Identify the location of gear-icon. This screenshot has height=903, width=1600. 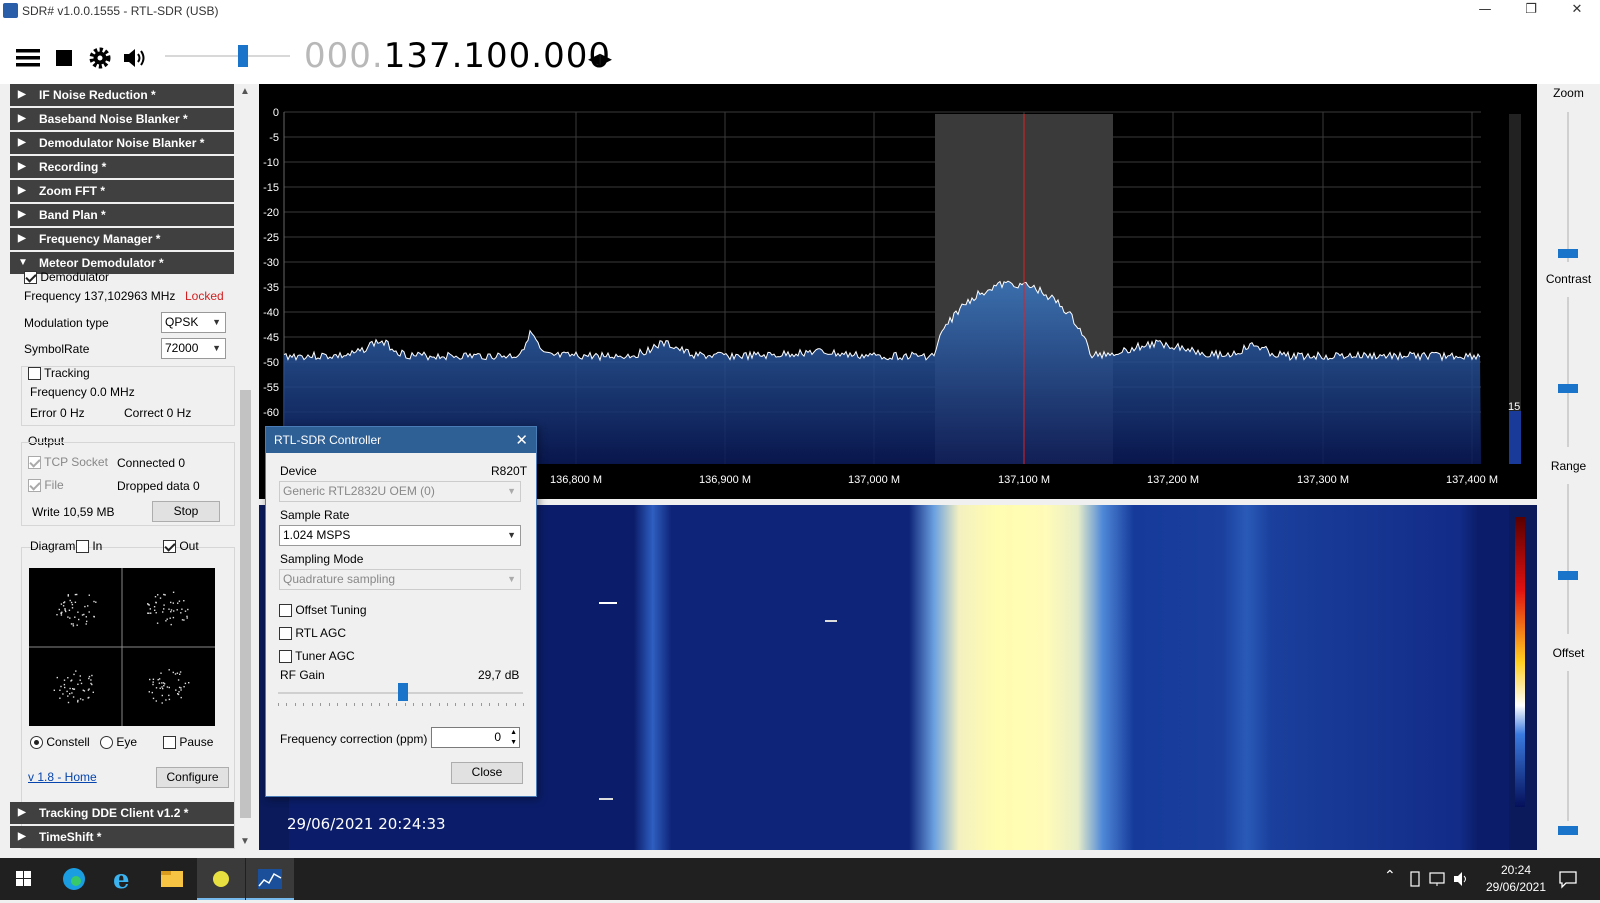
(100, 58).